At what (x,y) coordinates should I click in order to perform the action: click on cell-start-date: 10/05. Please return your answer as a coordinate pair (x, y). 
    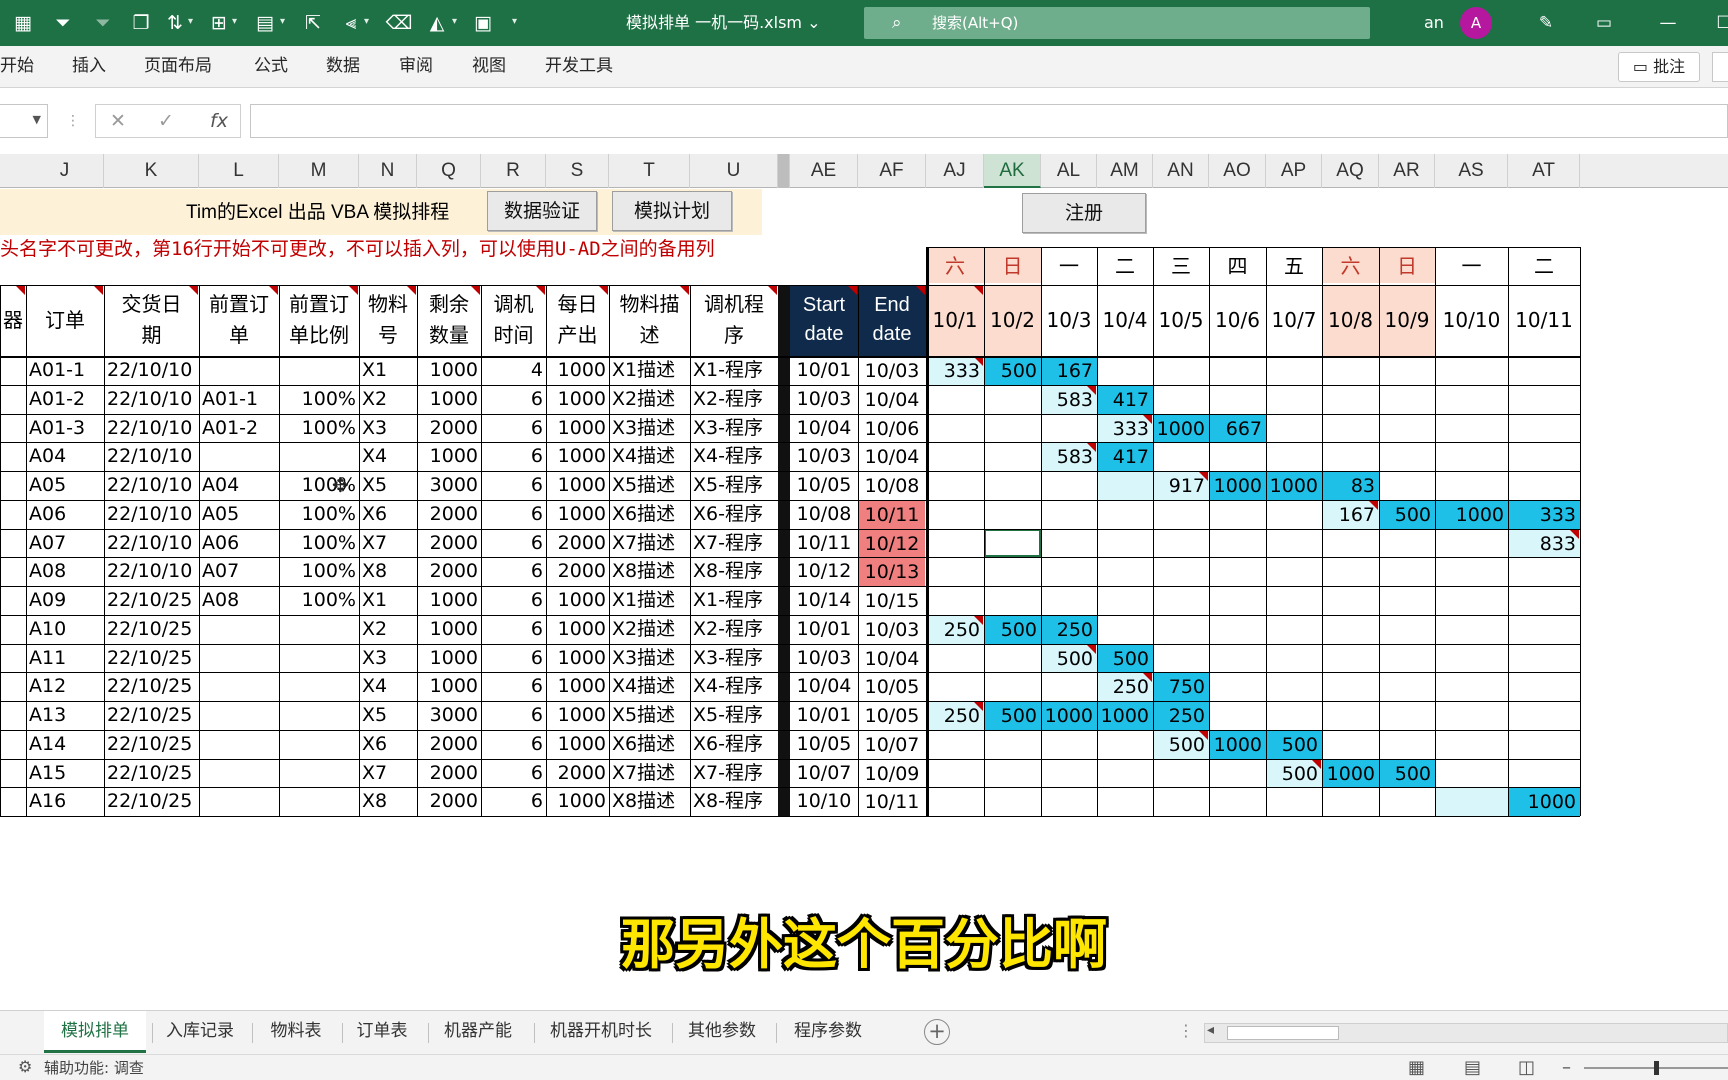
    Looking at the image, I should click on (824, 485).